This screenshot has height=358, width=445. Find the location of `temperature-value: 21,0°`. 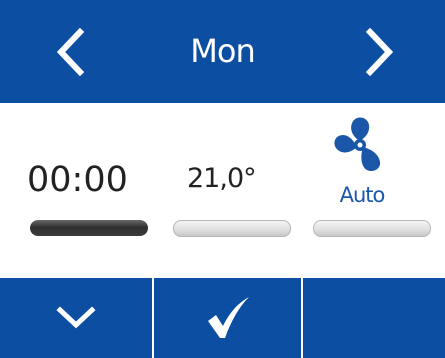

temperature-value: 21,0° is located at coordinates (222, 178).